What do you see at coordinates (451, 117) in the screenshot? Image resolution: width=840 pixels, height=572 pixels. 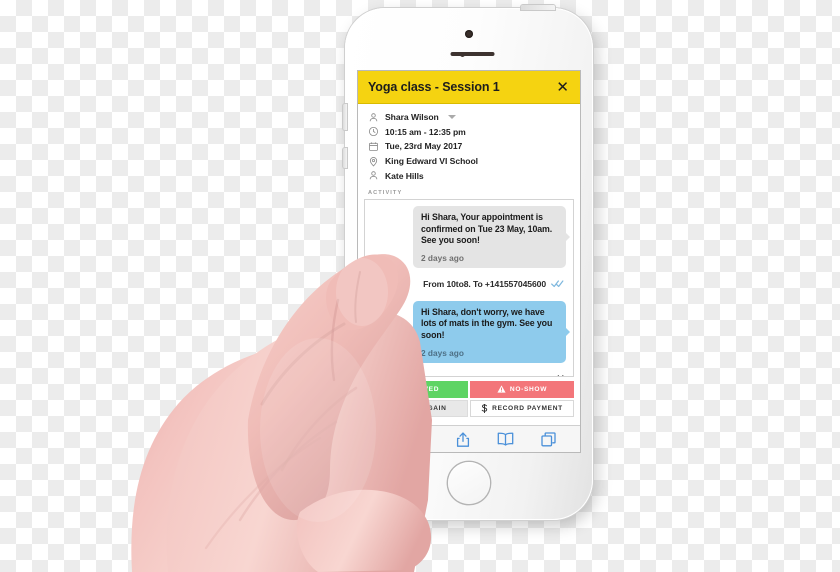 I see `chevron-down-icon` at bounding box center [451, 117].